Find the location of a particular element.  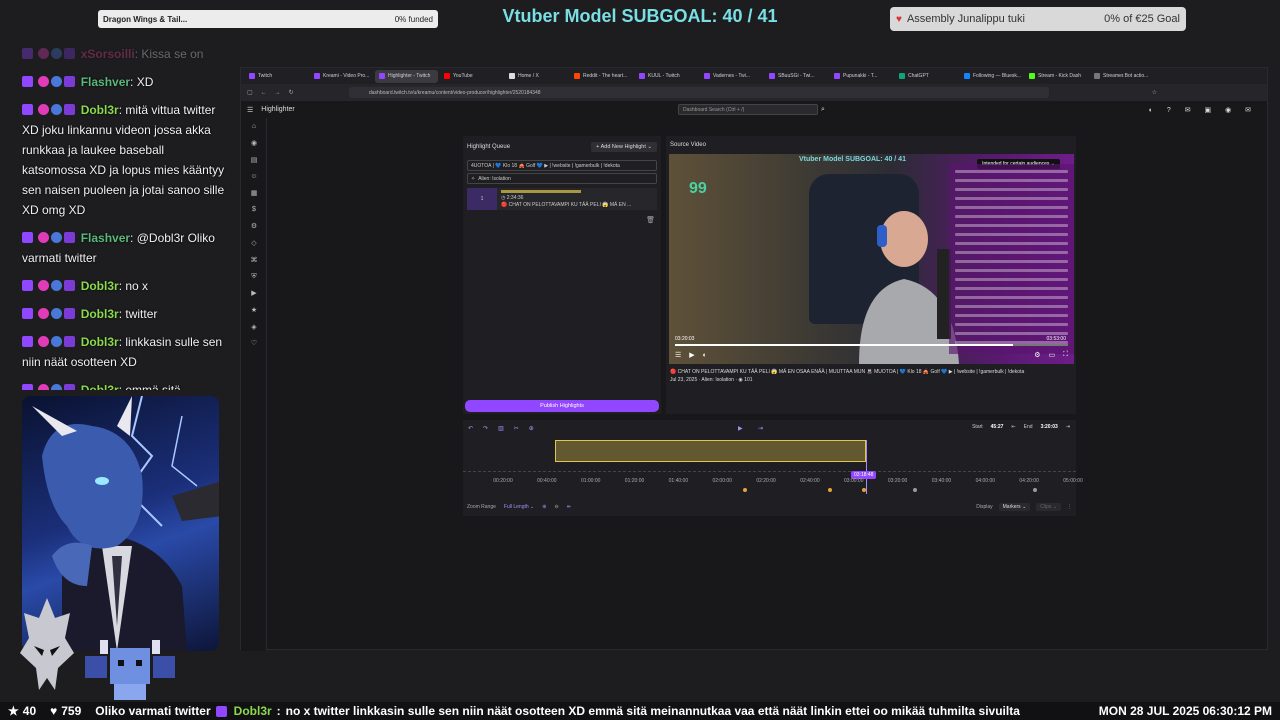

add-highlight-button: + Add New Highlight ⌄ is located at coordinates (624, 147).